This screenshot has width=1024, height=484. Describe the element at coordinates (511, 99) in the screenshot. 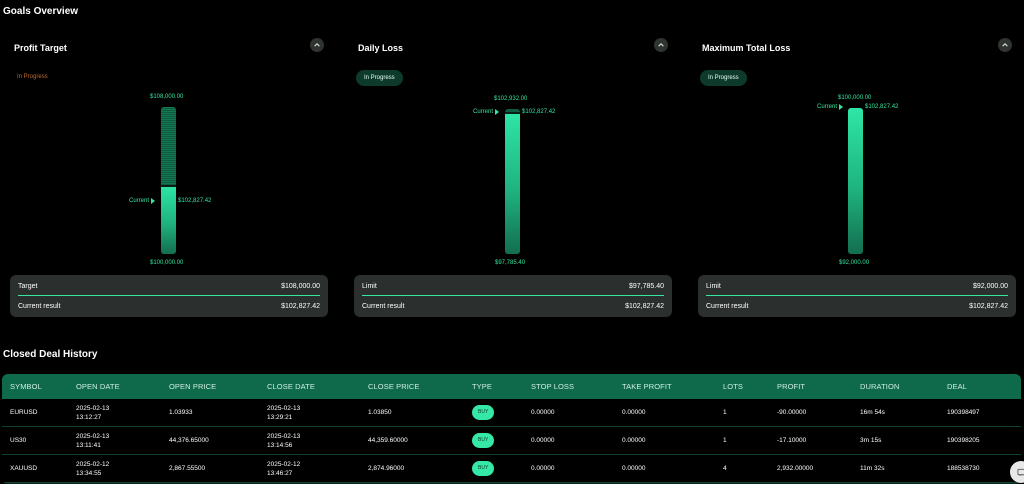

I see `top-value-label: $102,932.00` at that location.